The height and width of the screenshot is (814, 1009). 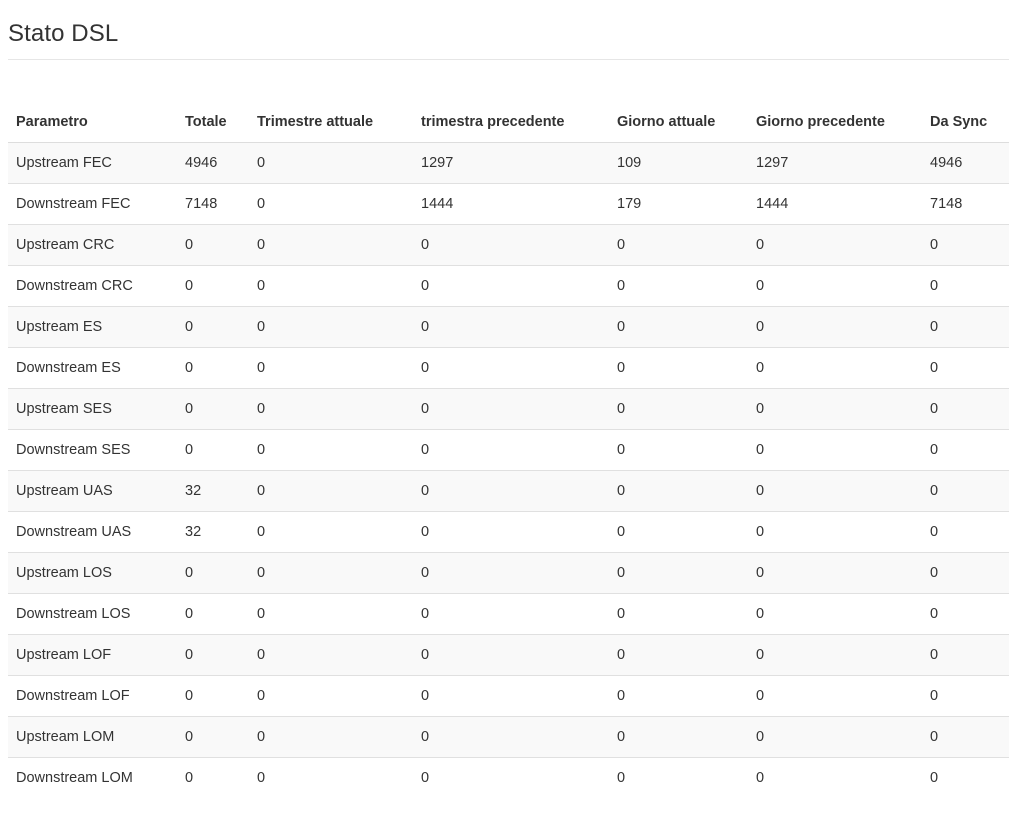 I want to click on header-trimestra-precedente: trimestra precedente, so click(x=511, y=122).